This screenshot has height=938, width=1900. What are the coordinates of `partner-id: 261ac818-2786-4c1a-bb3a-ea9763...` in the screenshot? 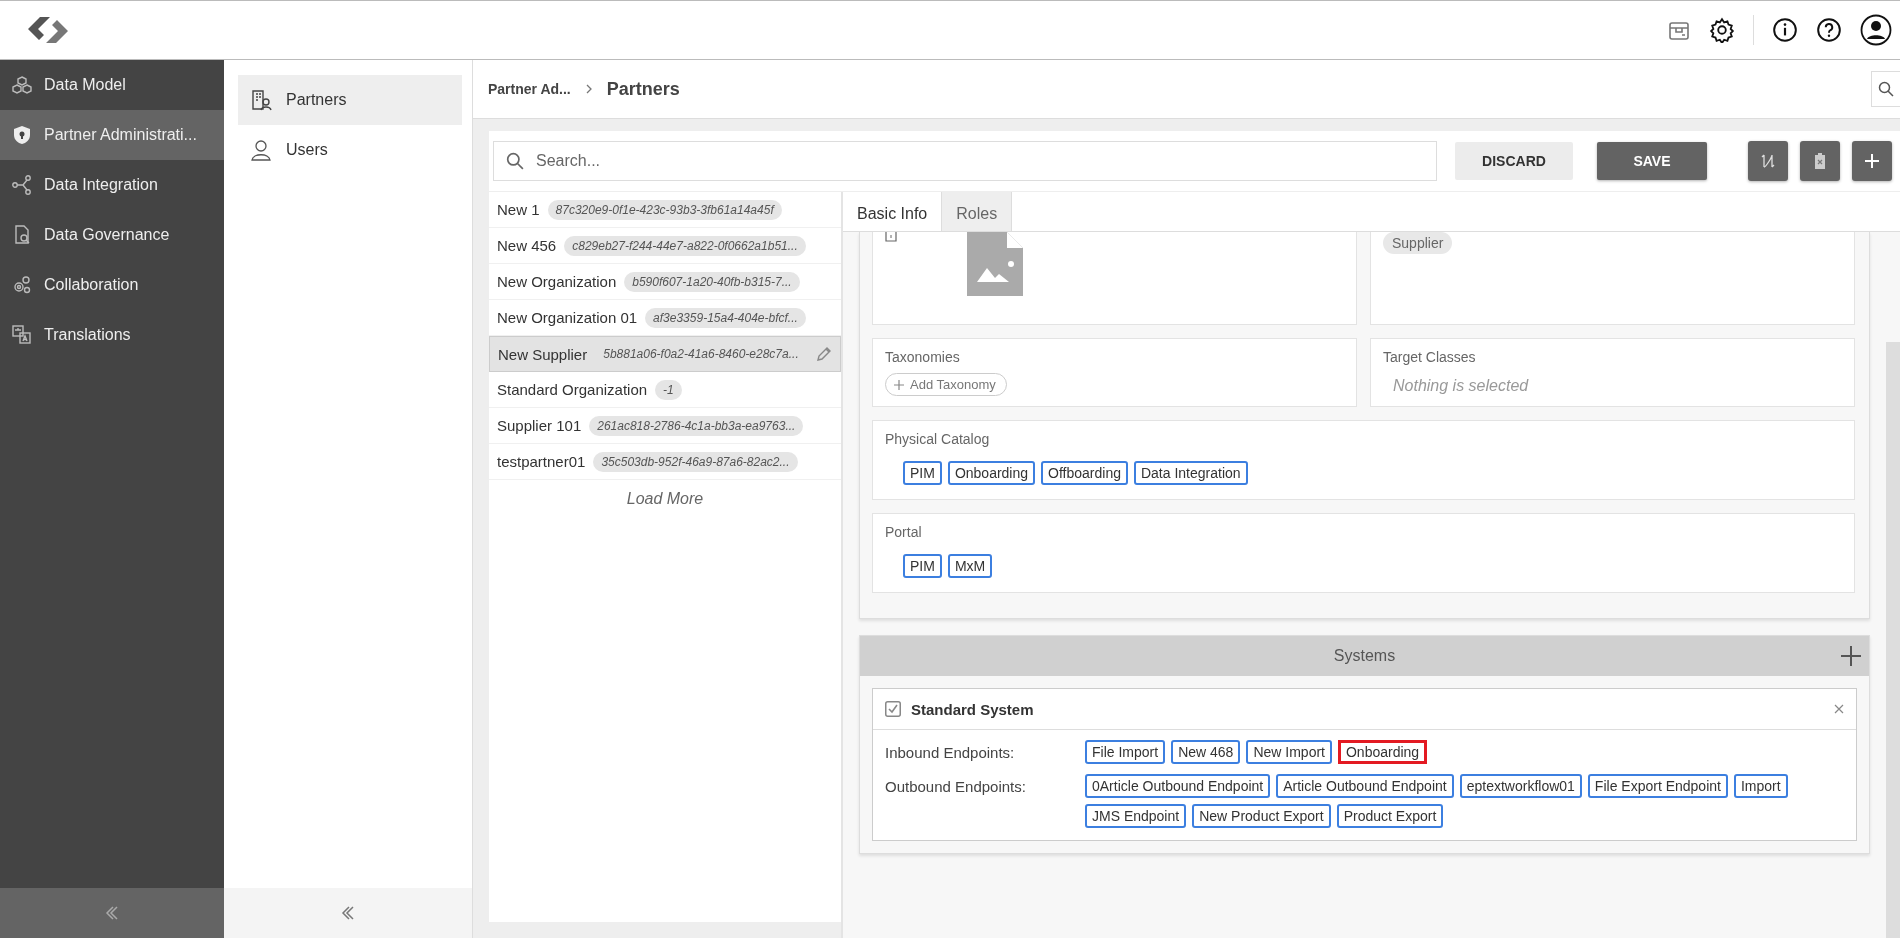 It's located at (696, 425).